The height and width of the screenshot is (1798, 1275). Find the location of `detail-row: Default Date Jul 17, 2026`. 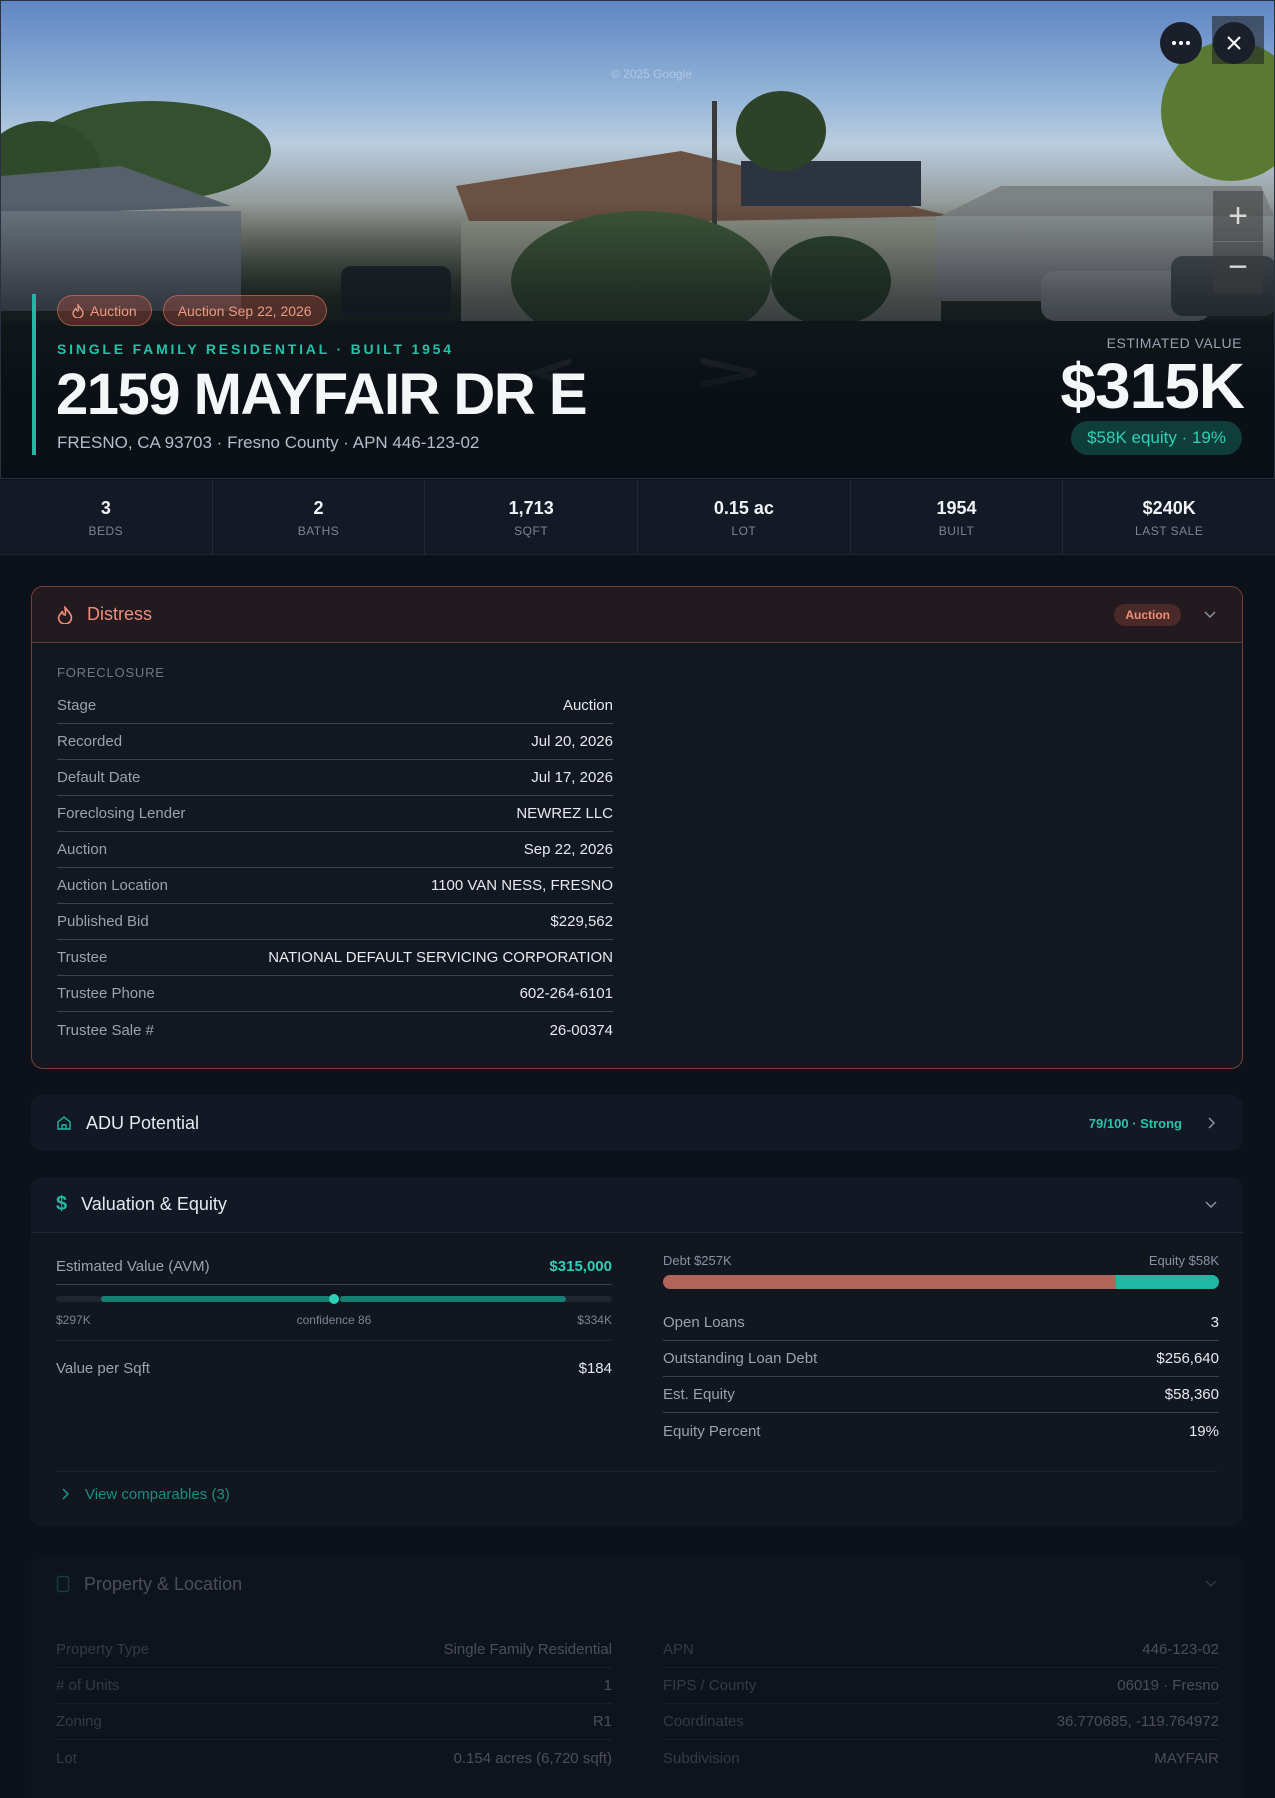

detail-row: Default Date Jul 17, 2026 is located at coordinates (335, 778).